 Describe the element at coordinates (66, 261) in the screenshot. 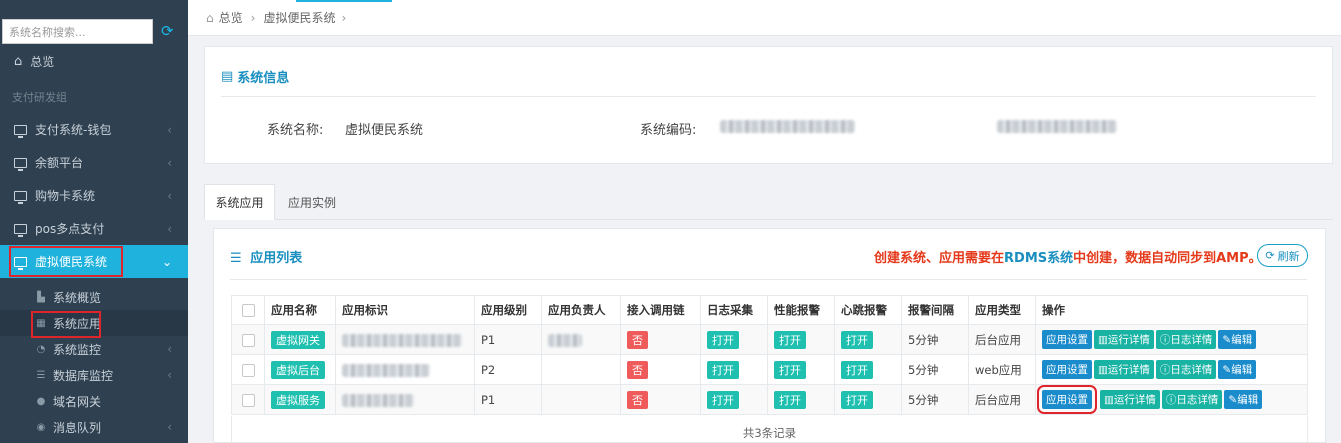

I see `highlight-box` at that location.